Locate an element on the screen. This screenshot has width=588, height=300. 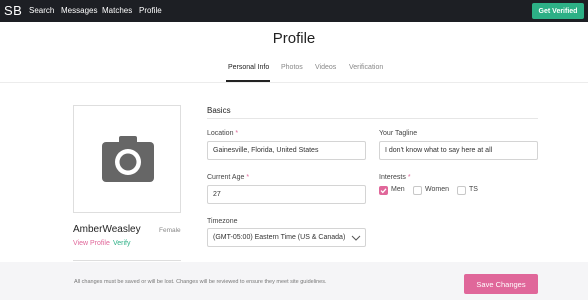
interest-men-label: Men is located at coordinates (398, 189).